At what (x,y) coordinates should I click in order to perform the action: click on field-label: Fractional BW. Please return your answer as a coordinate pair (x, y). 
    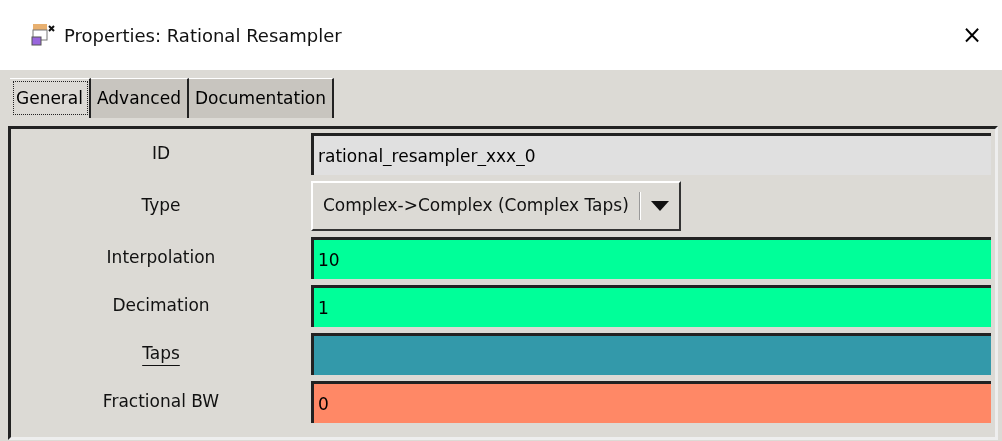
    Looking at the image, I should click on (161, 402).